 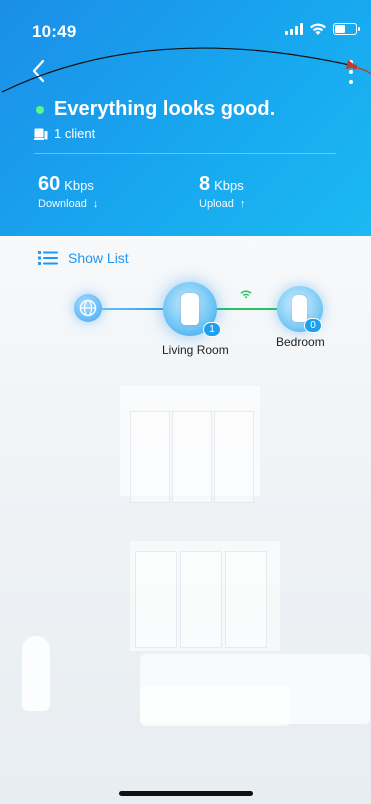 I want to click on download-unit: Kbps, so click(x=79, y=185).